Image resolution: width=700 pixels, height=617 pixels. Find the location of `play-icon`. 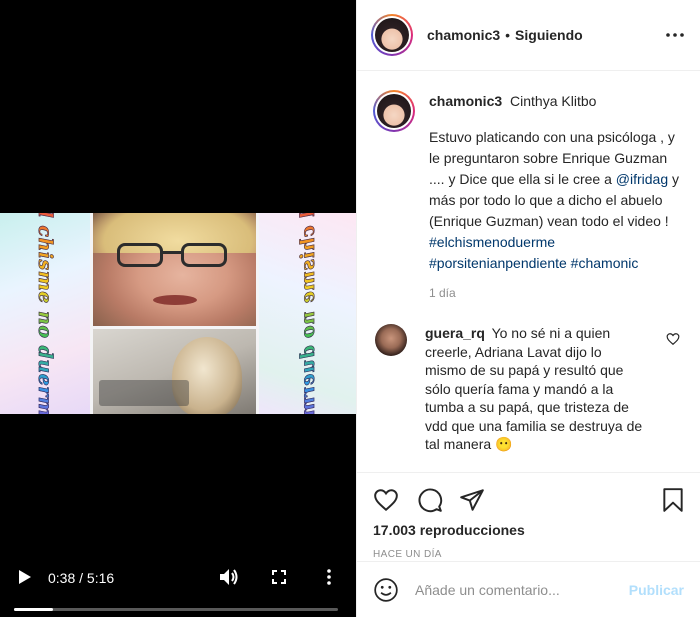

play-icon is located at coordinates (25, 577).